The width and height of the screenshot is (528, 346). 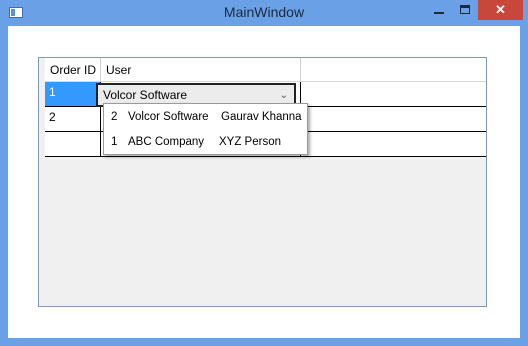 What do you see at coordinates (114, 117) in the screenshot?
I see `option-id: 2` at bounding box center [114, 117].